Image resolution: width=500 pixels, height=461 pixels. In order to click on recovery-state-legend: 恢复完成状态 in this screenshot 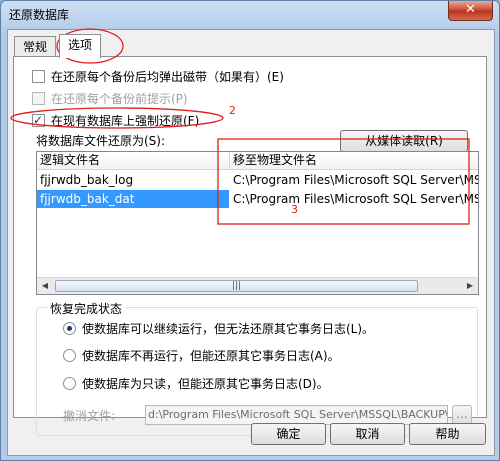, I will do `click(86, 308)`.